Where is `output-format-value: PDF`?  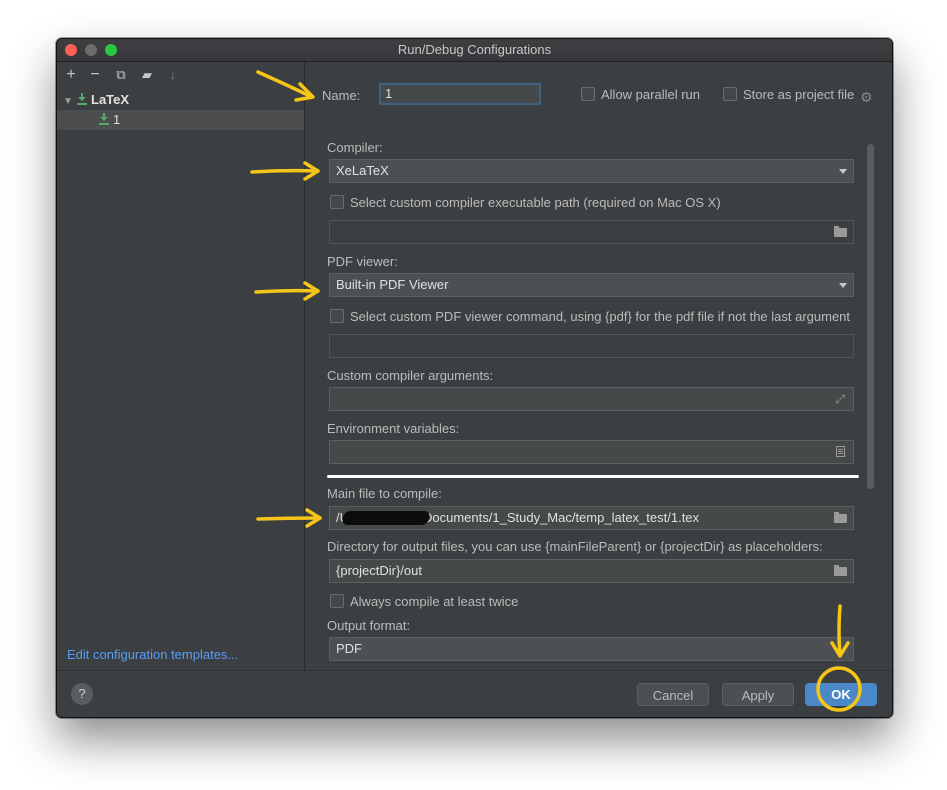
output-format-value: PDF is located at coordinates (349, 648).